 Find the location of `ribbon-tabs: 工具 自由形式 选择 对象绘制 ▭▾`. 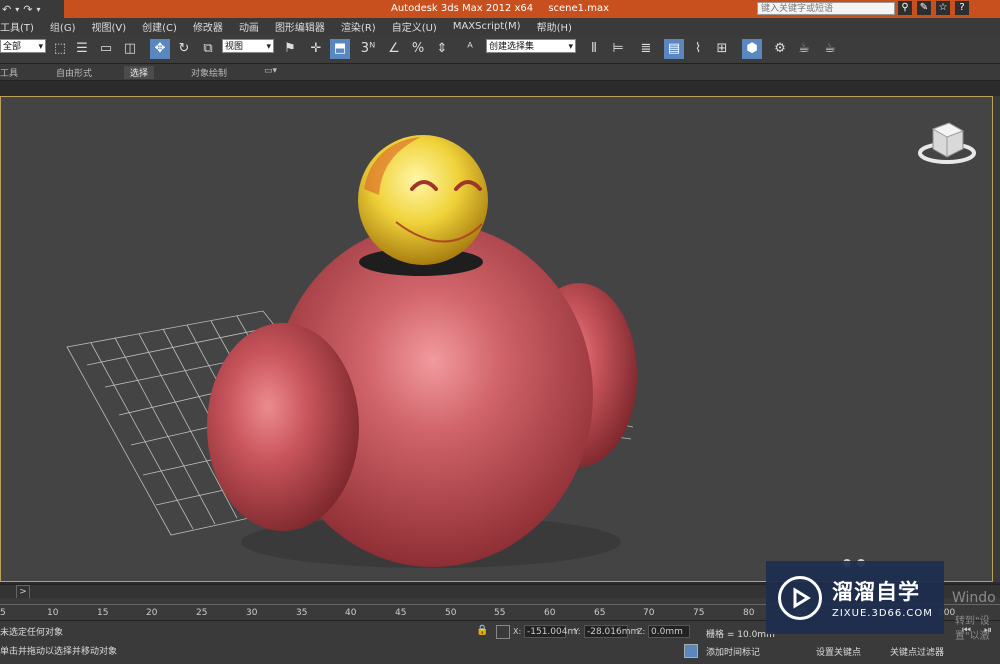

ribbon-tabs: 工具 自由形式 选择 对象绘制 ▭▾ is located at coordinates (500, 72).